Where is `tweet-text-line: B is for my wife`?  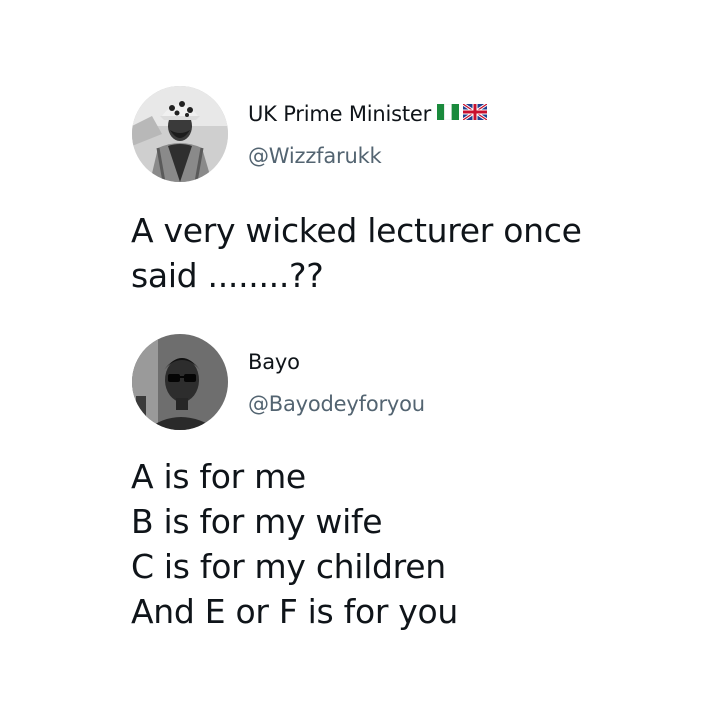
tweet-text-line: B is for my wife is located at coordinates (257, 521).